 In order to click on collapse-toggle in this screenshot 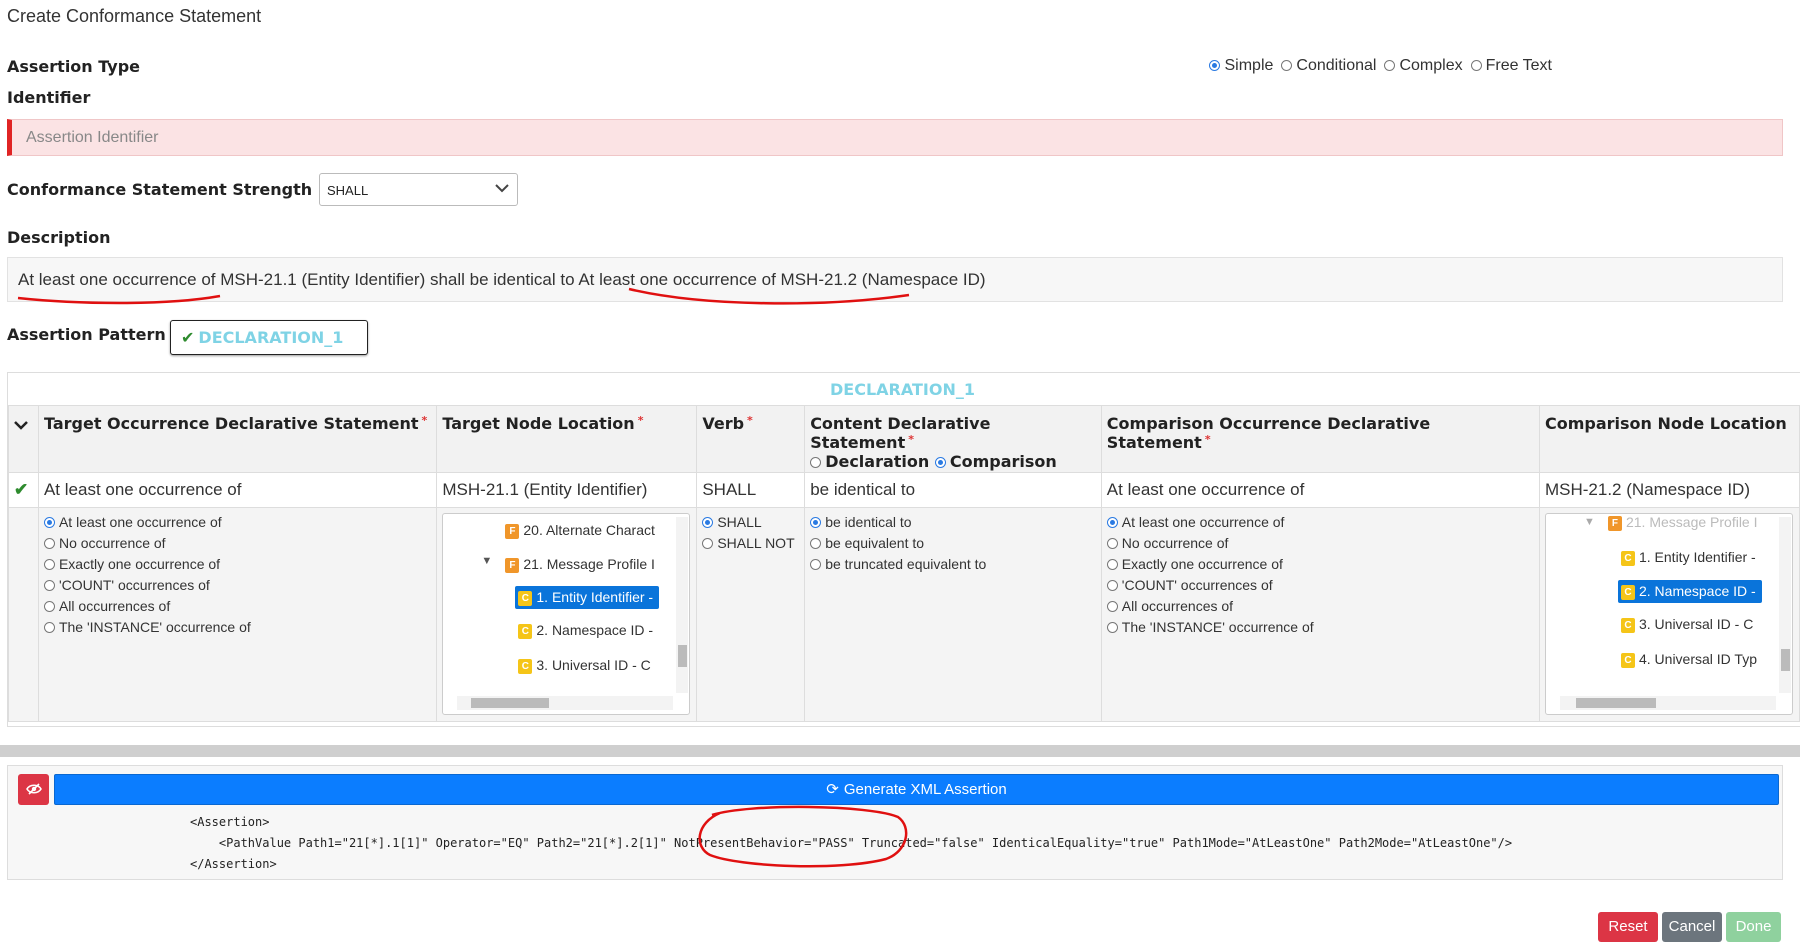, I will do `click(23, 439)`.